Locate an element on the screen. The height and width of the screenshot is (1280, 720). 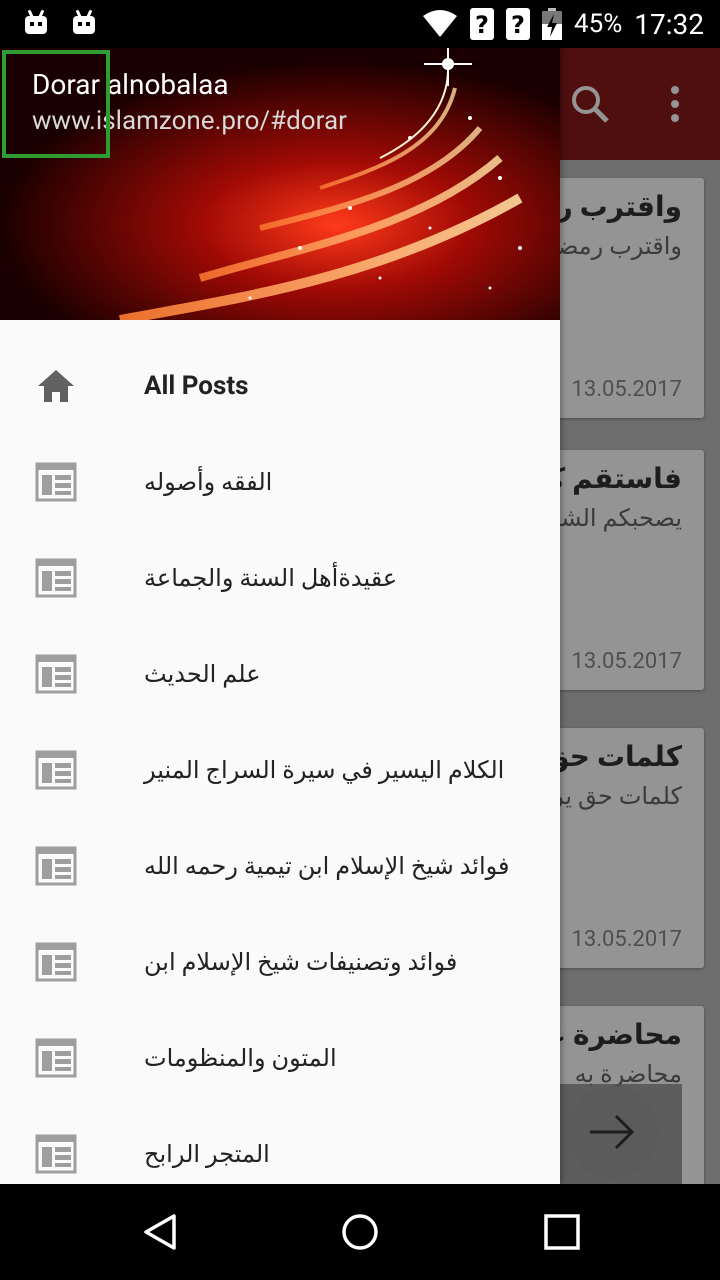
system-nav-bar is located at coordinates (360, 1232).